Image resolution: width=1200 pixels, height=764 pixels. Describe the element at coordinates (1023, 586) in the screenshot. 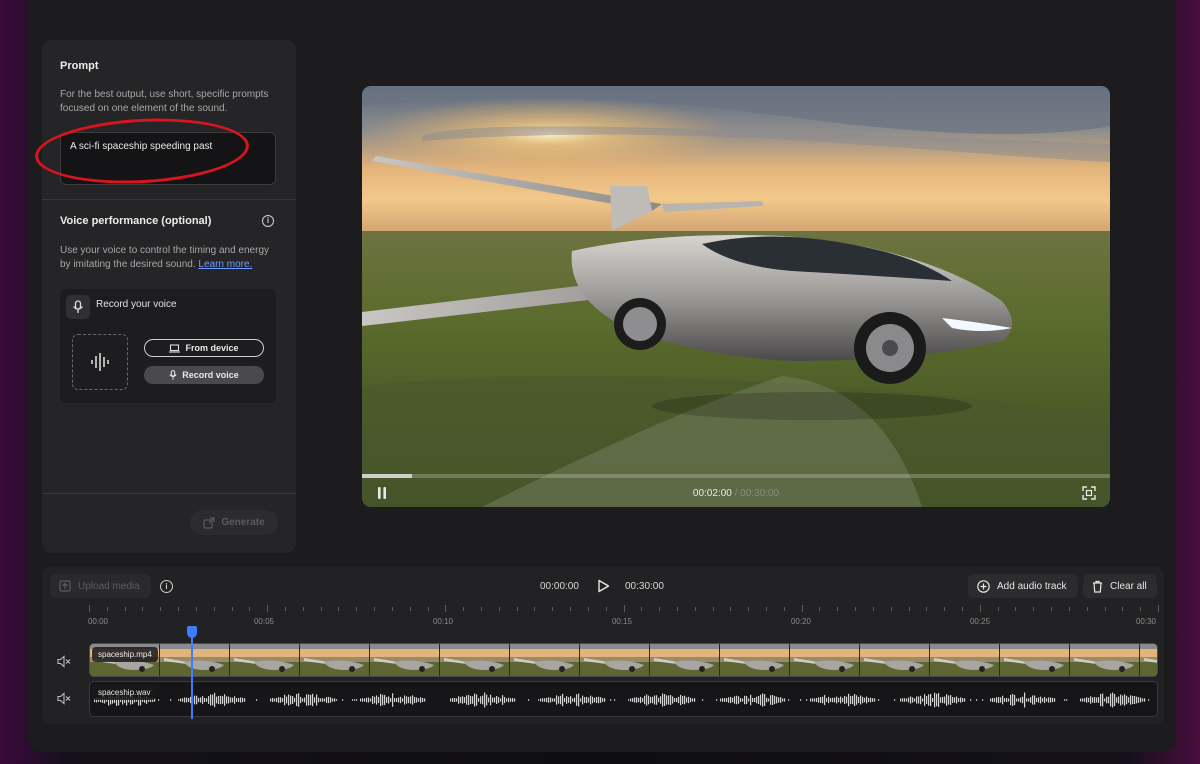

I see `add-audio-track-button: Add audio track` at that location.